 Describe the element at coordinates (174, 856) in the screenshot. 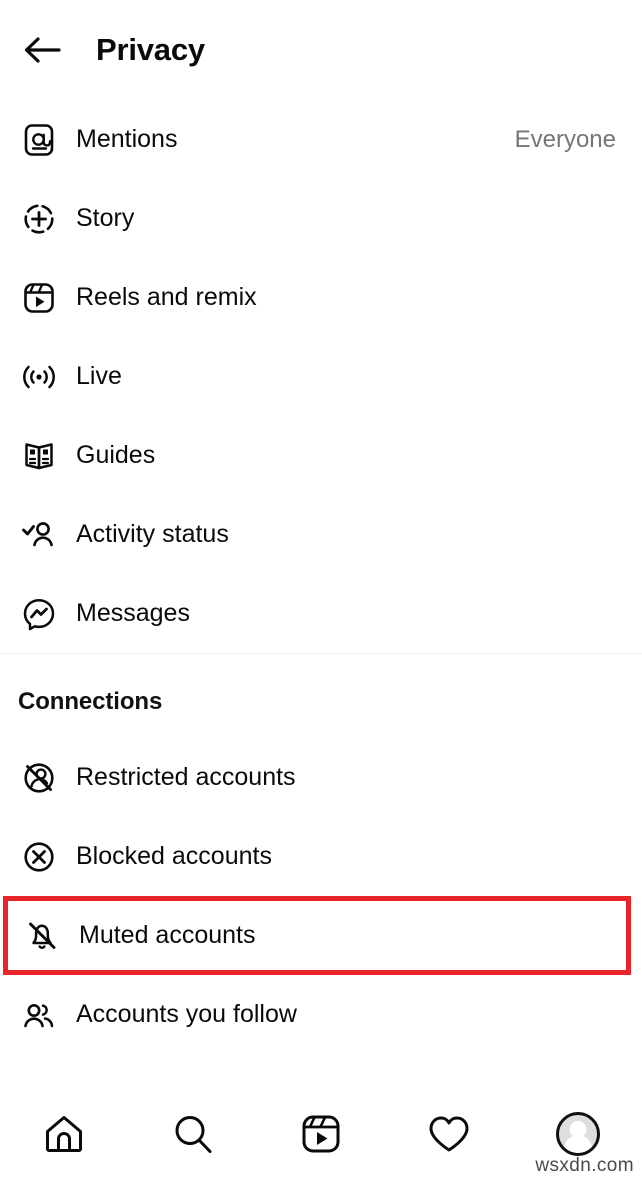

I see `list-item-label: Blocked accounts` at that location.